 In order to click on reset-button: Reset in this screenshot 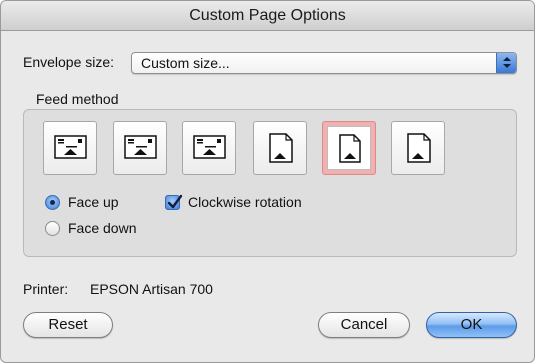, I will do `click(68, 325)`.